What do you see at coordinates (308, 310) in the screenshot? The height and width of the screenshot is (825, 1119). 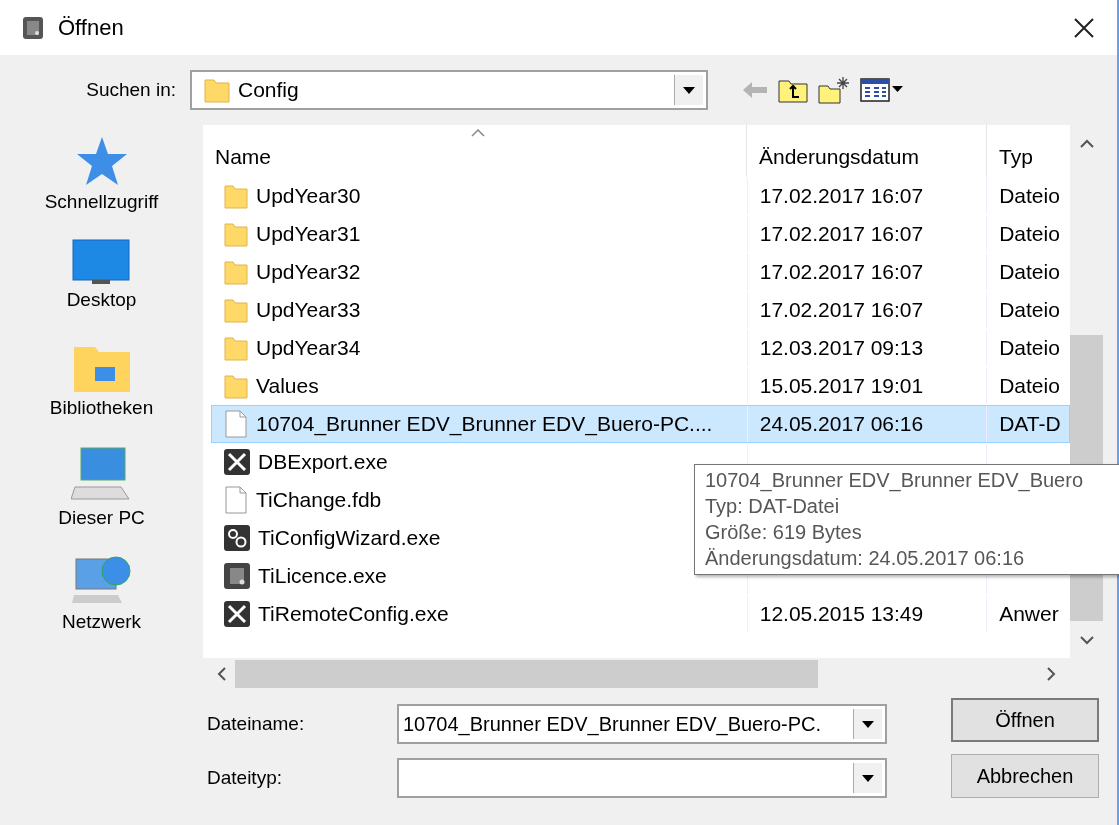 I see `file-name: UpdYear33` at bounding box center [308, 310].